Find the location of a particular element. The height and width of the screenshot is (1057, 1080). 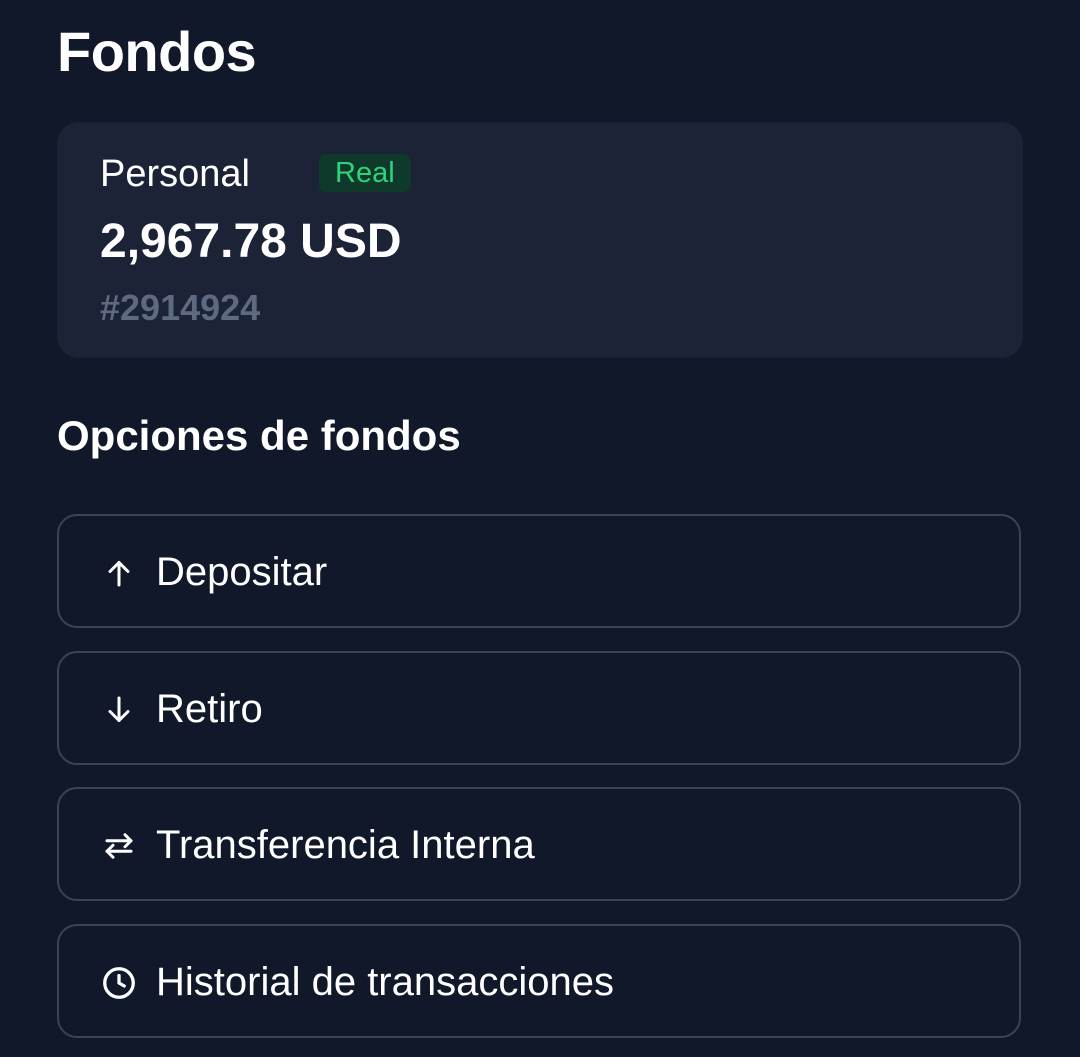

internal-transfer-label: Transferencia Interna is located at coordinates (345, 845).